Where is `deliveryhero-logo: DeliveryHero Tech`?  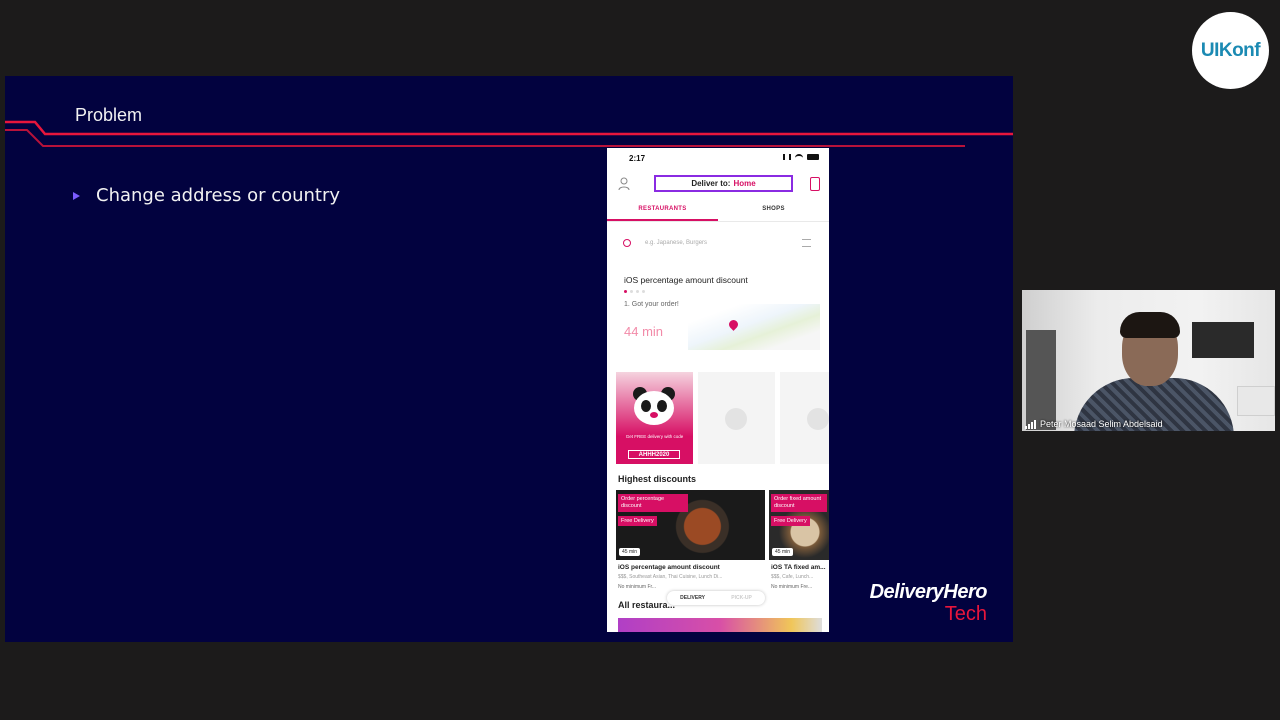 deliveryhero-logo: DeliveryHero Tech is located at coordinates (928, 603).